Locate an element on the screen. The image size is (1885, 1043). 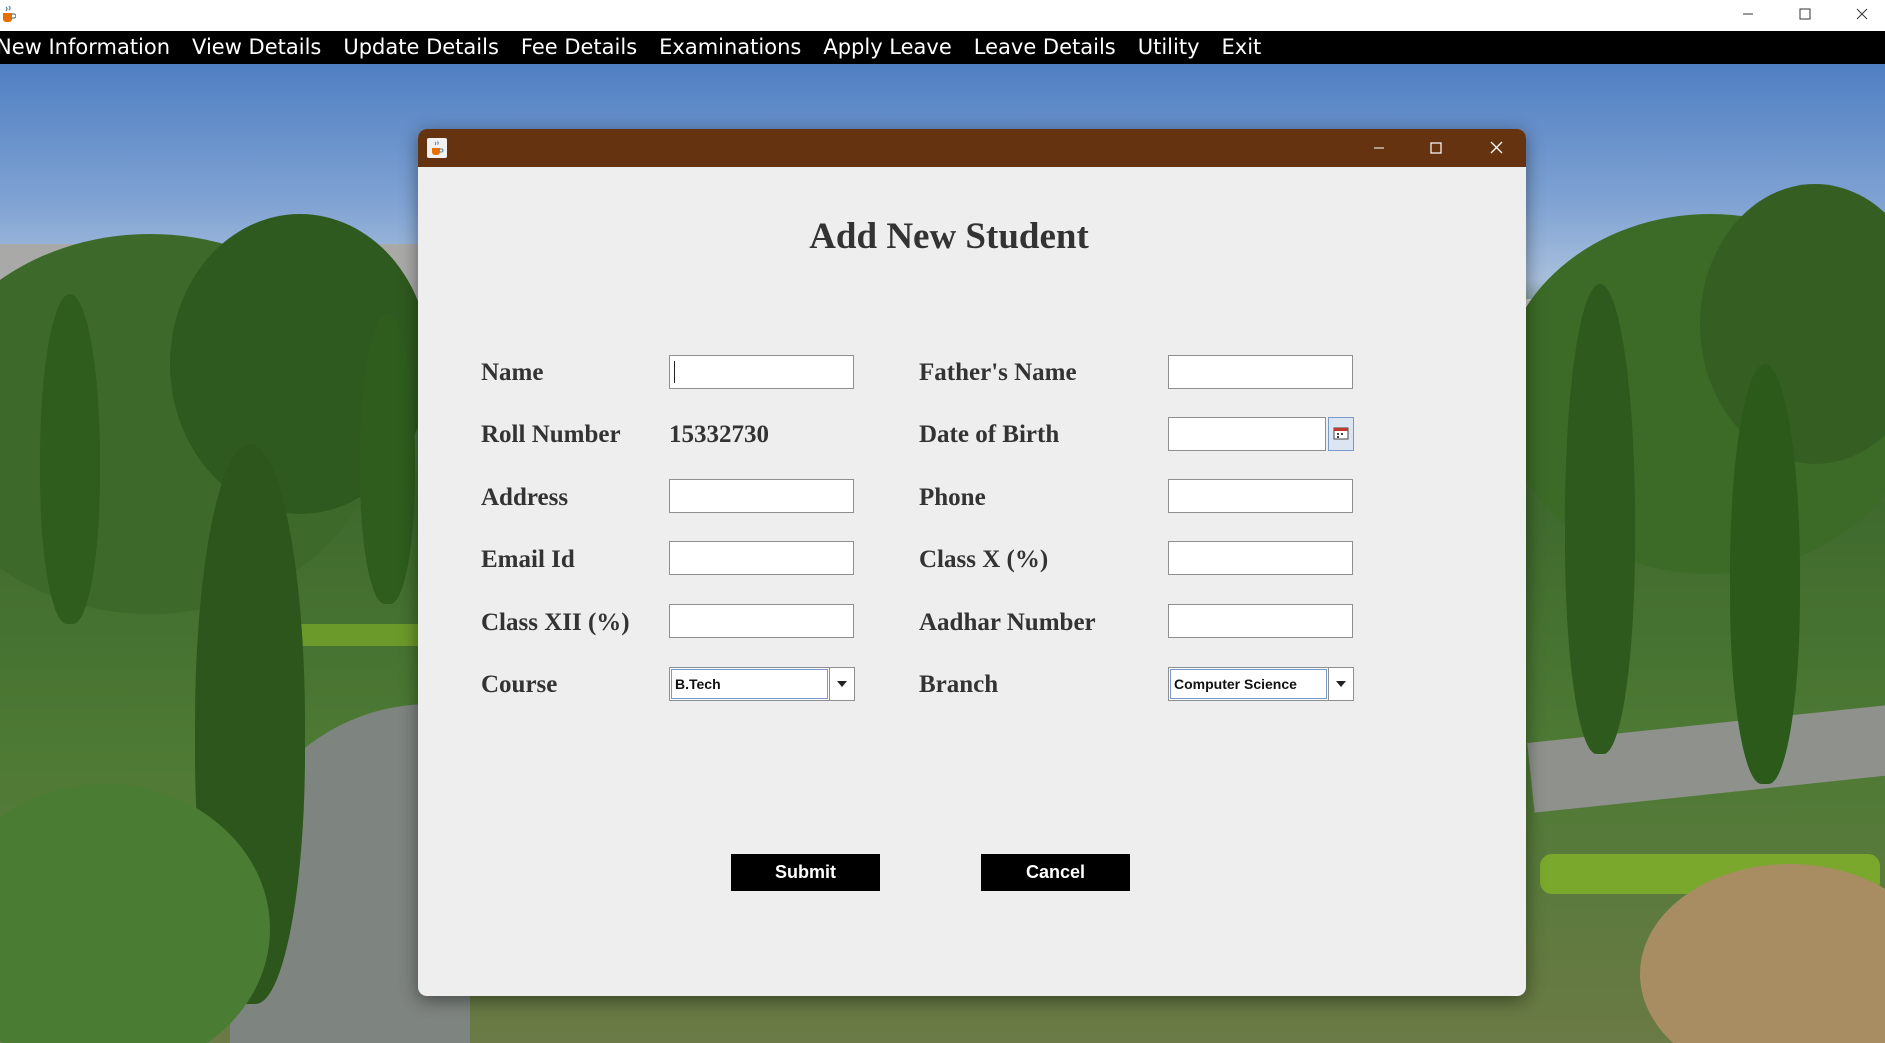
menu-exit: Exit is located at coordinates (1242, 47).